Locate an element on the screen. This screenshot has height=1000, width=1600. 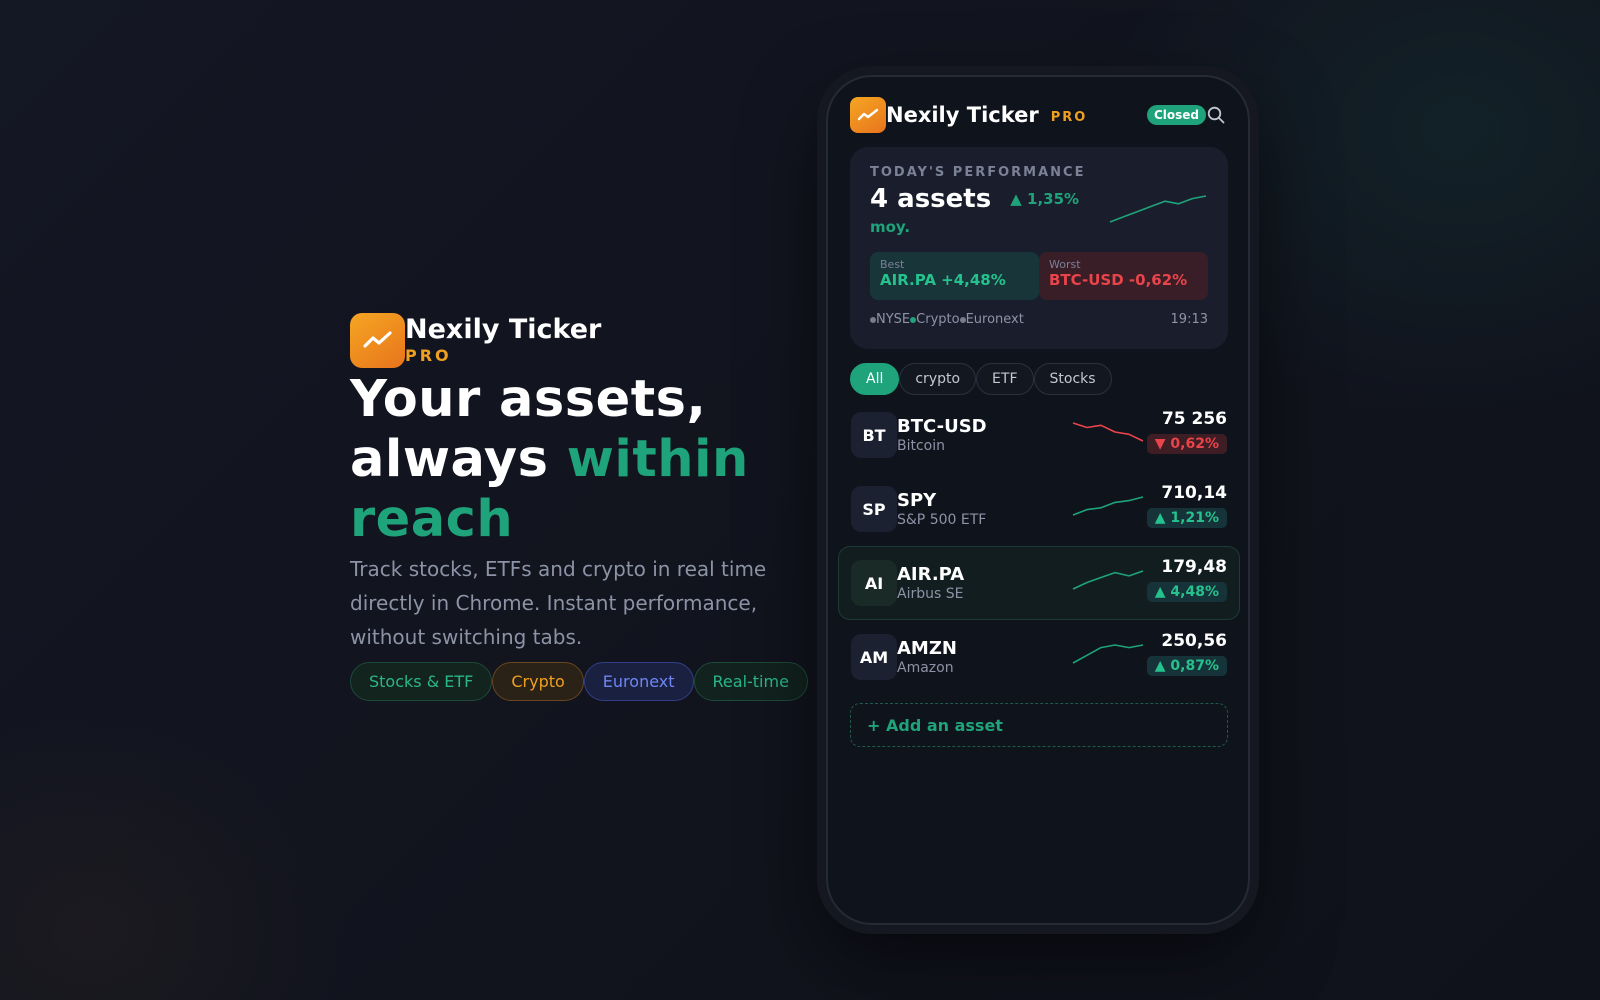
performance-label: TODAY'S PERFORMANCE is located at coordinates (978, 172).